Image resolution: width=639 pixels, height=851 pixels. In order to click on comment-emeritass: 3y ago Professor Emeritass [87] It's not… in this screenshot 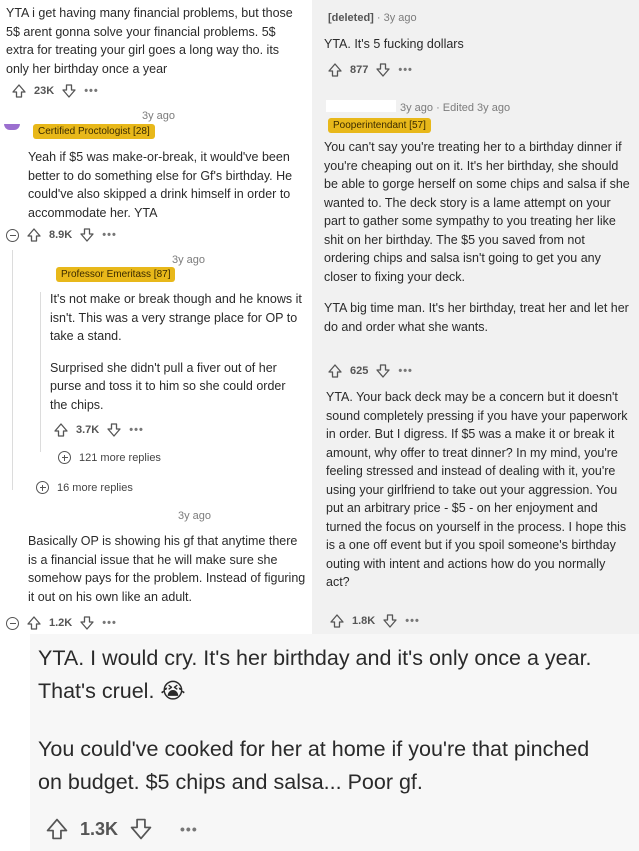, I will do `click(155, 362)`.